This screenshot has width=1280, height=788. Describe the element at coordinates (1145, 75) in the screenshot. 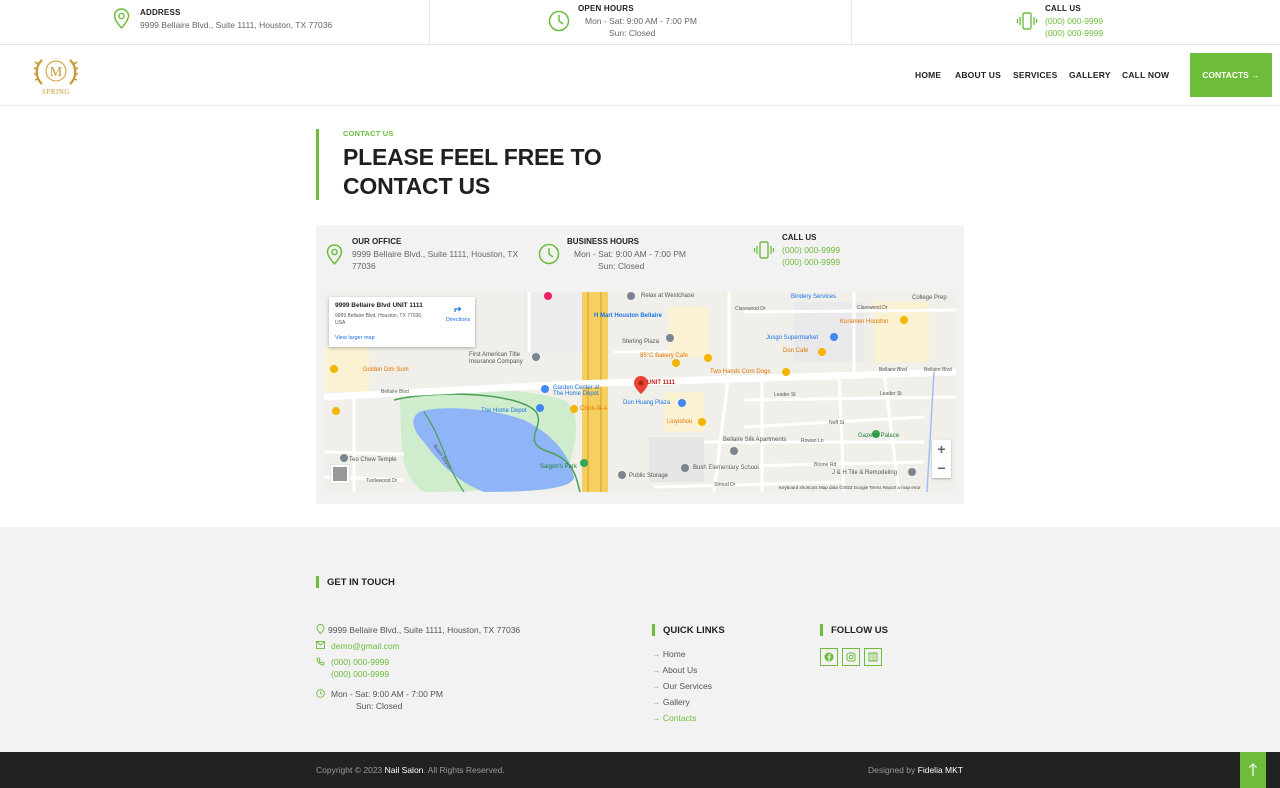

I see `nav-call-now: CALL NOW` at that location.